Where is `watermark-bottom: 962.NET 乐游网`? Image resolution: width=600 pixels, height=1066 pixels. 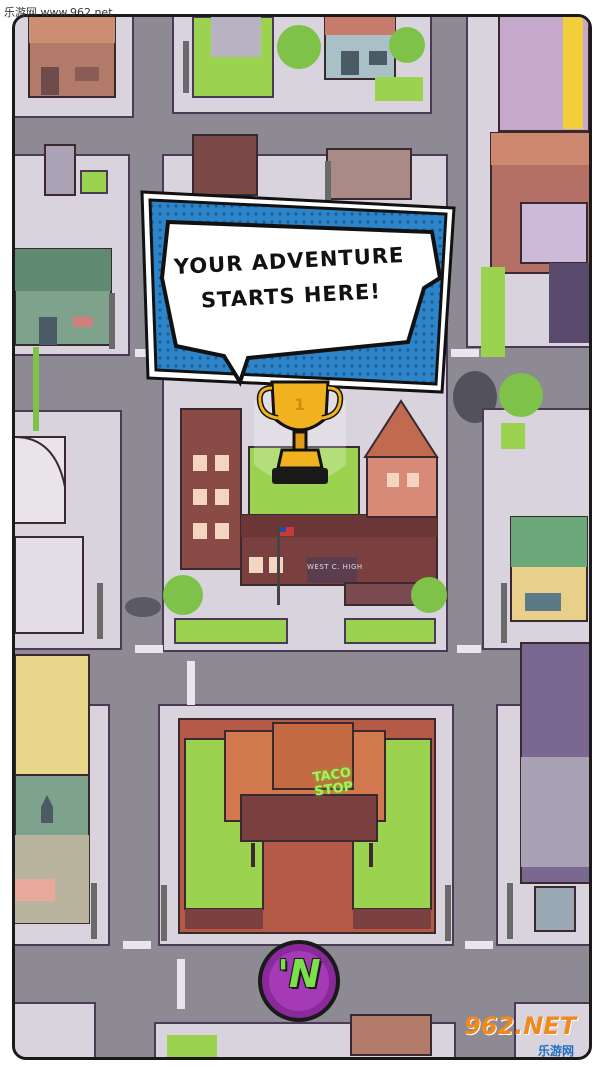 watermark-bottom: 962.NET 乐游网 is located at coordinates (528, 1037).